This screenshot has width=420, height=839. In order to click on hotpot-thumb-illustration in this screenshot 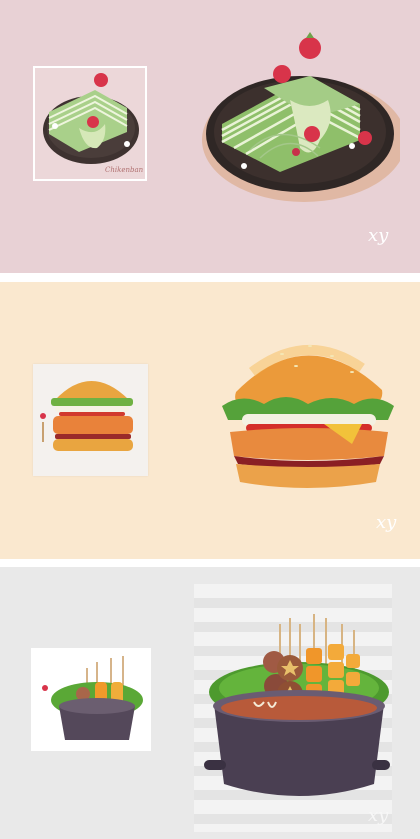, I will do `click(92, 698)`.